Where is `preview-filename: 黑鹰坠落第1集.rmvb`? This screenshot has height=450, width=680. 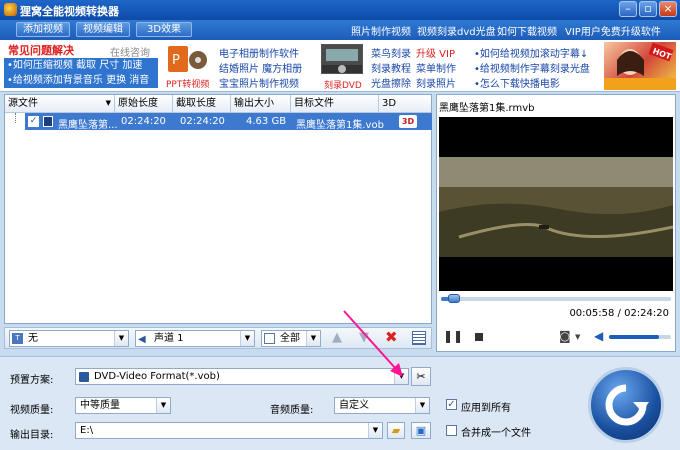
preview-filename: 黑鹰坠落第1集.rmvb is located at coordinates (487, 108).